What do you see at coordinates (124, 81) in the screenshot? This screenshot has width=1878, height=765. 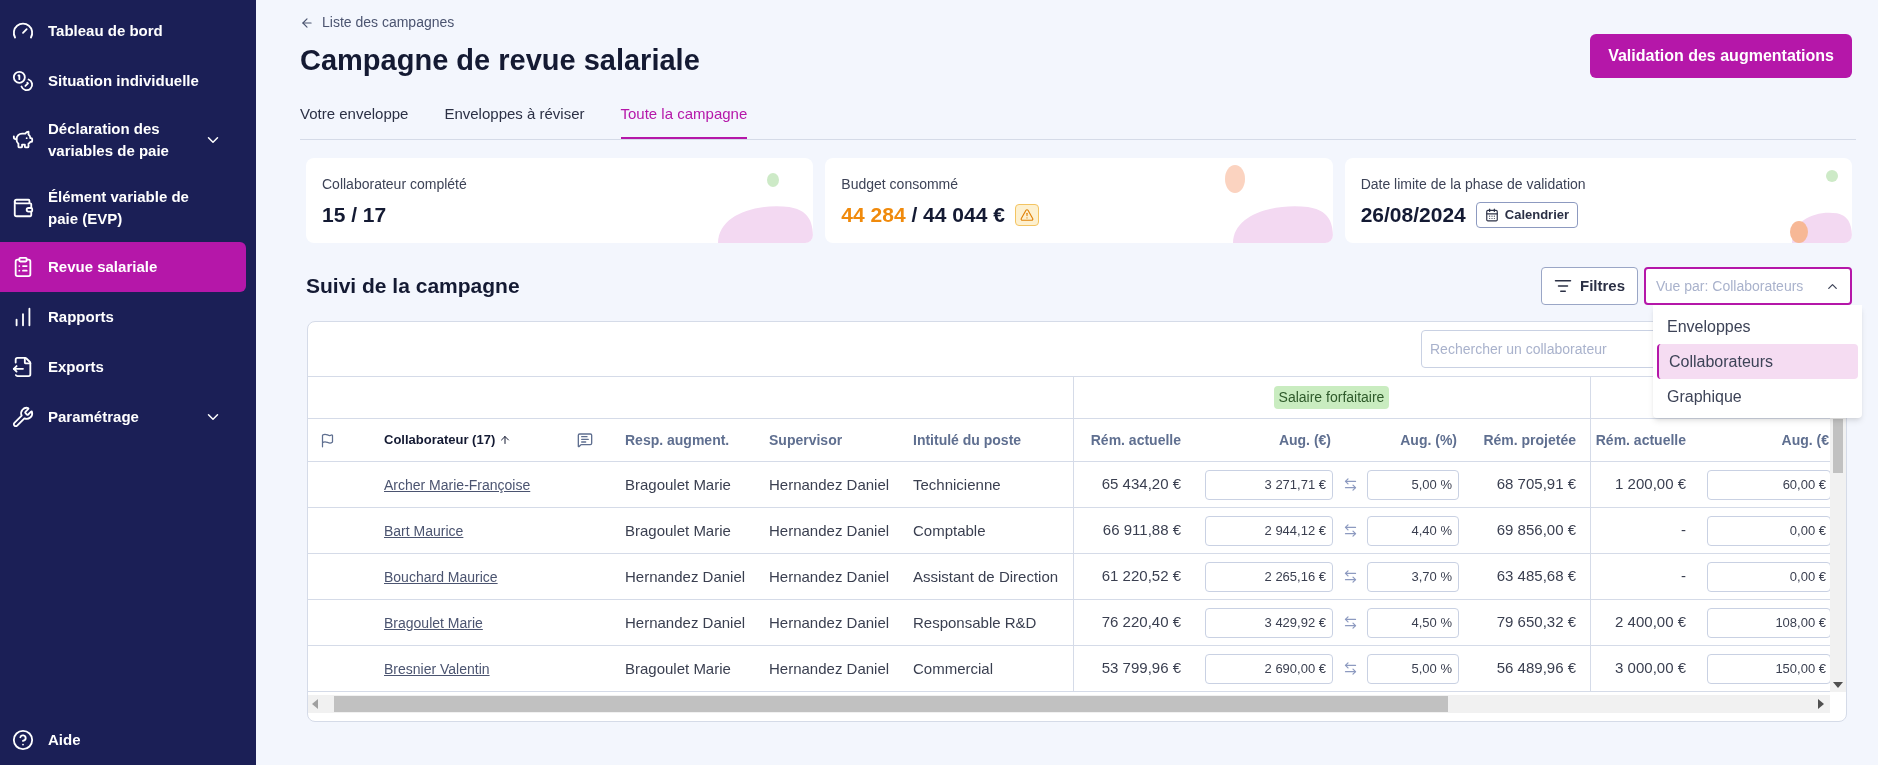 I see `sidebar-label: Situation individuelle` at bounding box center [124, 81].